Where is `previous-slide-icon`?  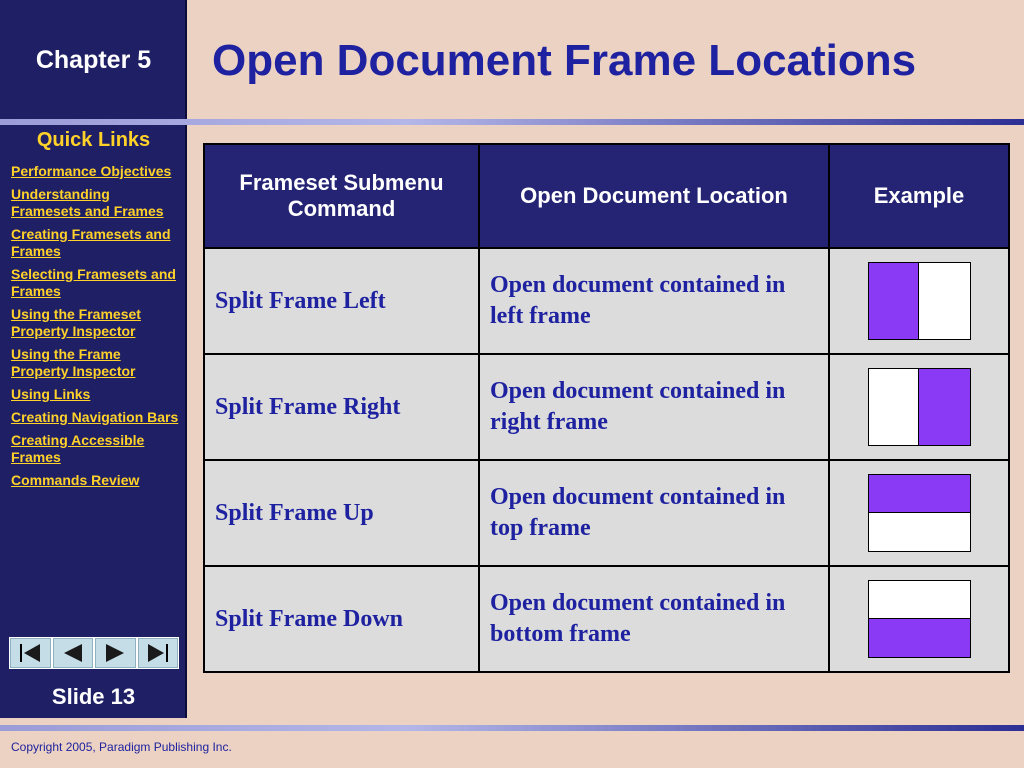 previous-slide-icon is located at coordinates (72, 653).